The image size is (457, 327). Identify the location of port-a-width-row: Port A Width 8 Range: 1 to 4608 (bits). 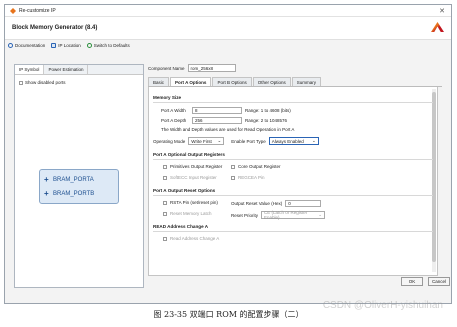
(226, 110).